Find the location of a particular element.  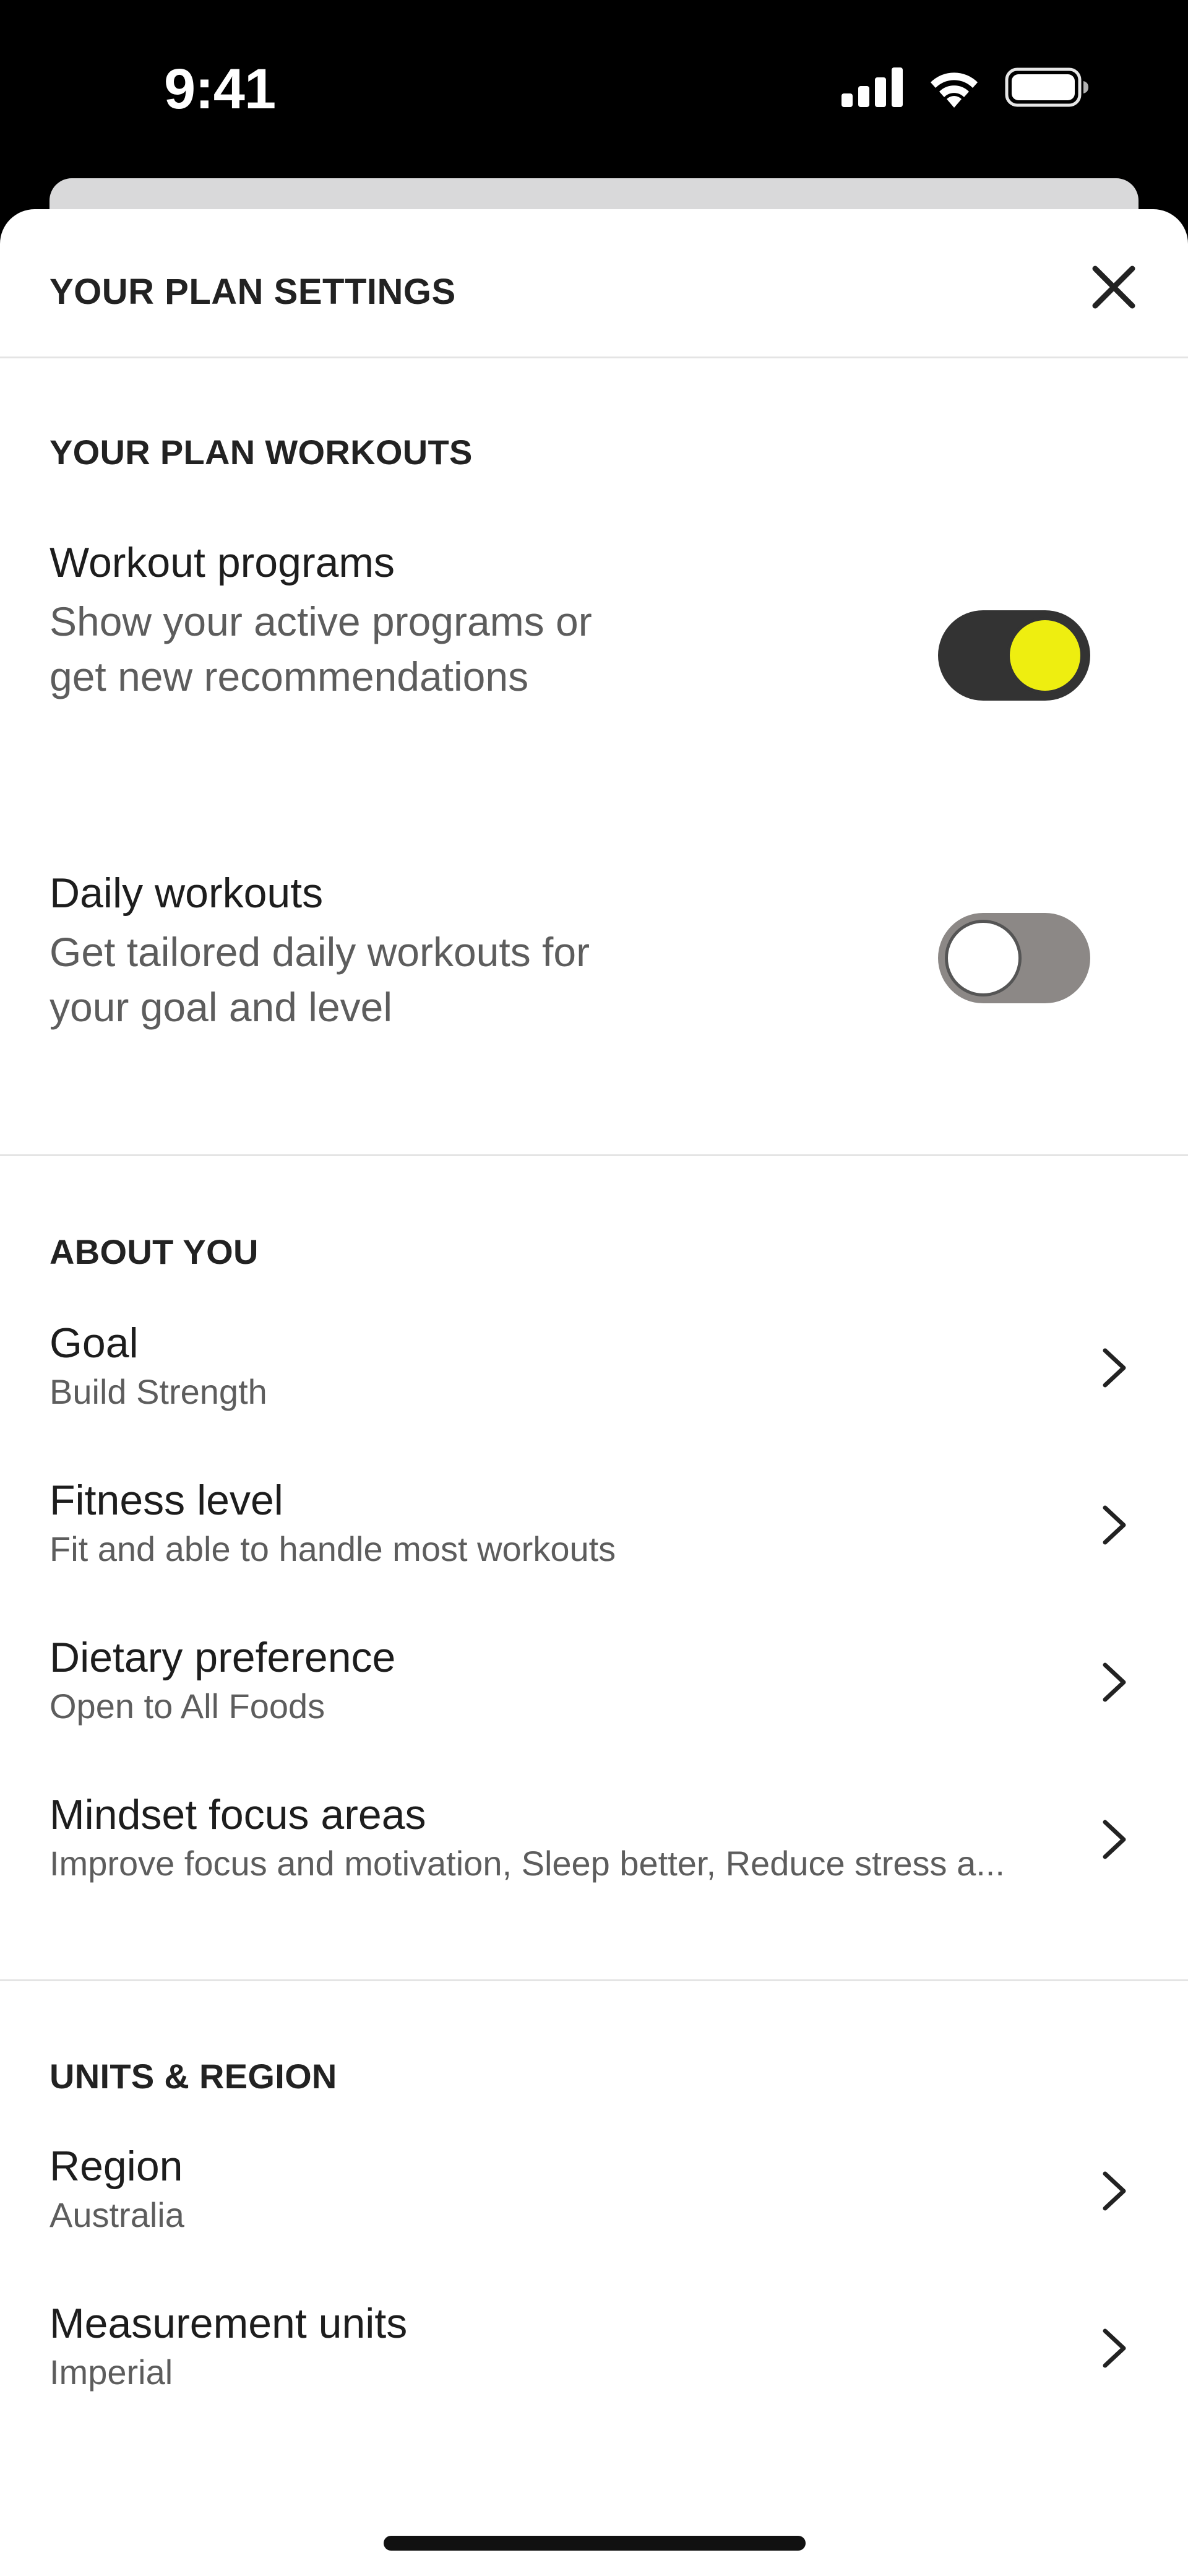

nav-row-value: Build Strength is located at coordinates (158, 1391).